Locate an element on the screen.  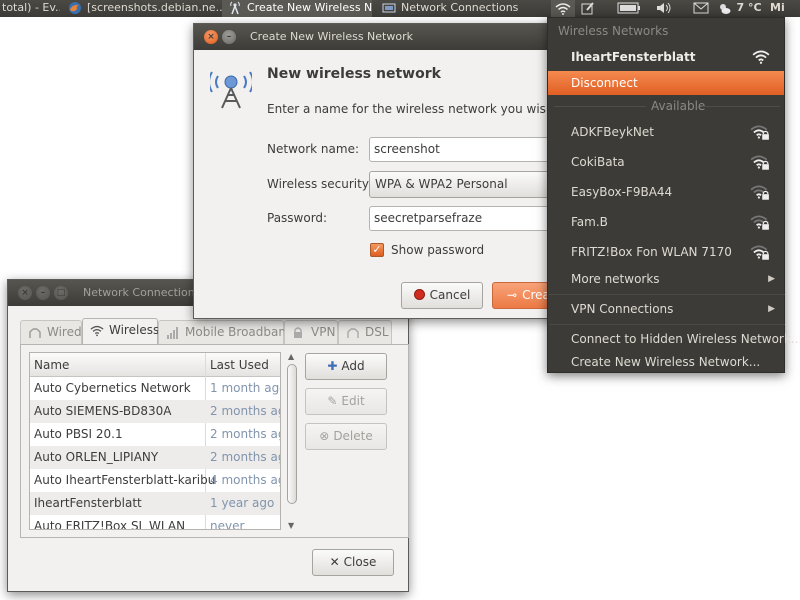
dsl-icon is located at coordinates (353, 333).